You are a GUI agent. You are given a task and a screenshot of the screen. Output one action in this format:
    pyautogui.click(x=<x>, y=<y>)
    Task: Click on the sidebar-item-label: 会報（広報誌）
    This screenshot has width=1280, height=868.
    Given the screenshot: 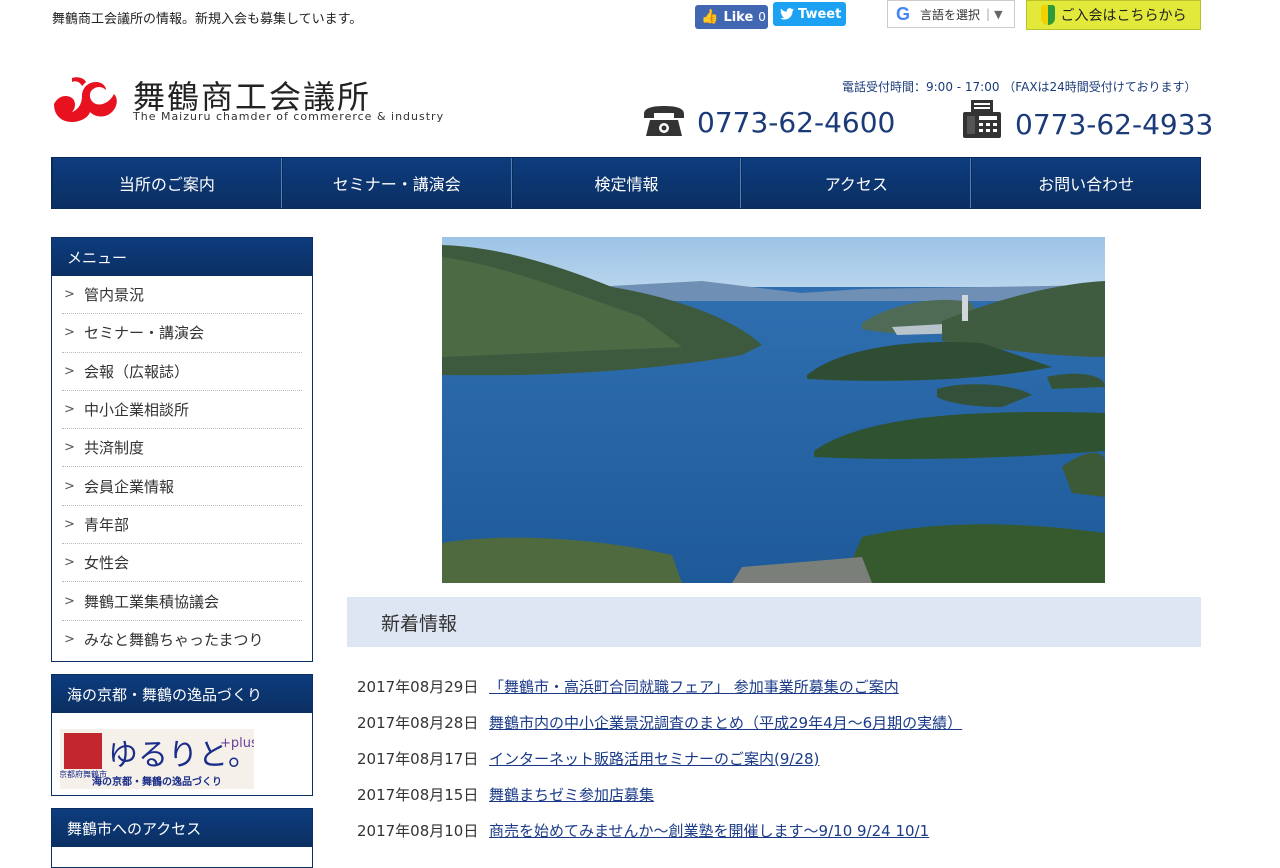 What is the action you would take?
    pyautogui.click(x=137, y=371)
    